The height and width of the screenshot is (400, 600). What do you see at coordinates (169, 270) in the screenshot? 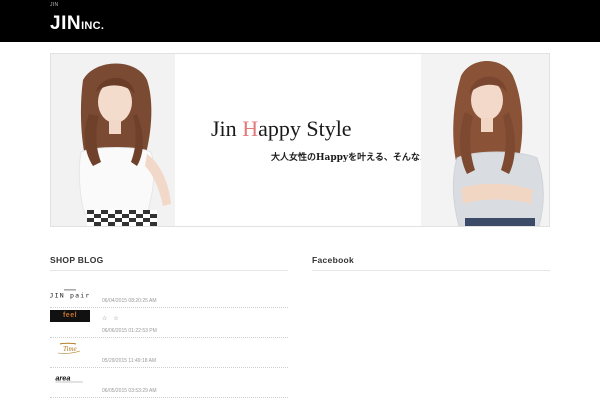
I see `shop-blog-divider` at bounding box center [169, 270].